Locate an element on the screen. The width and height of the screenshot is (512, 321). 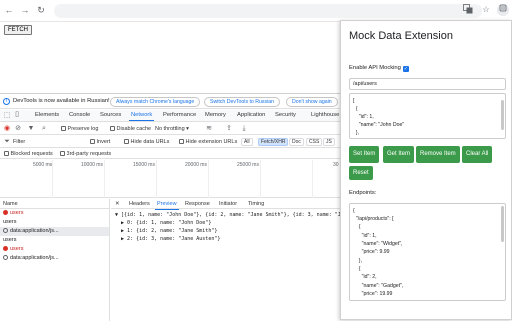
filter-chip-all: All is located at coordinates (247, 142).